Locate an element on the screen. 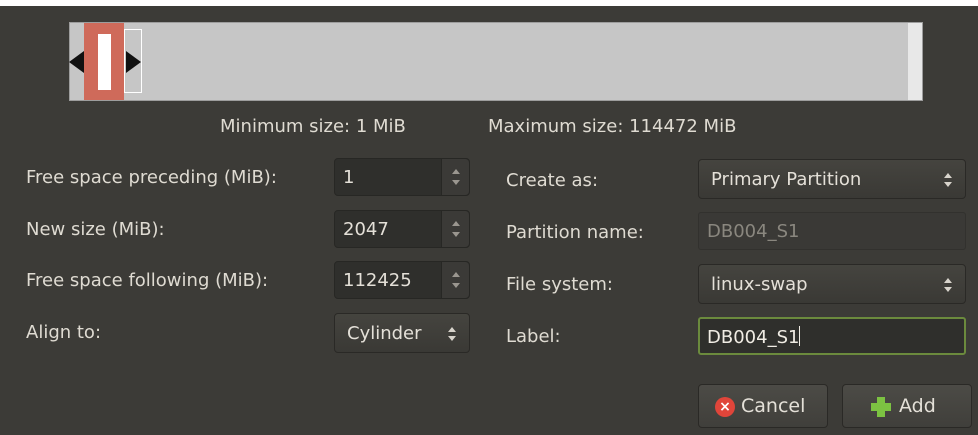  resize-handle-right-icon is located at coordinates (133, 62).